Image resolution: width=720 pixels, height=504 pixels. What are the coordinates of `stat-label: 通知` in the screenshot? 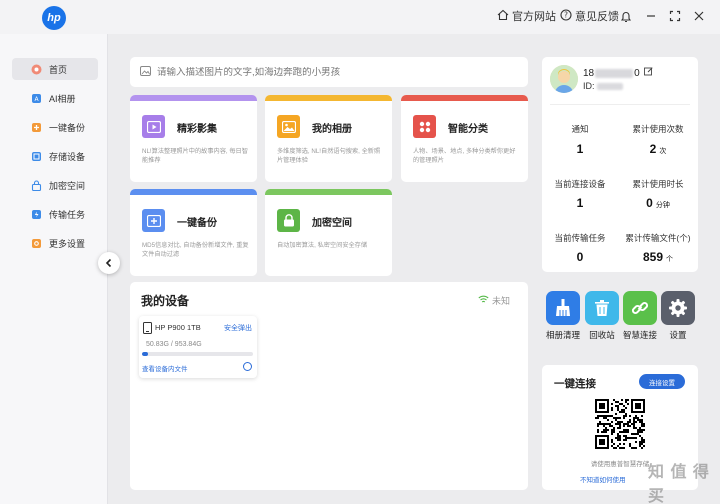 It's located at (580, 129).